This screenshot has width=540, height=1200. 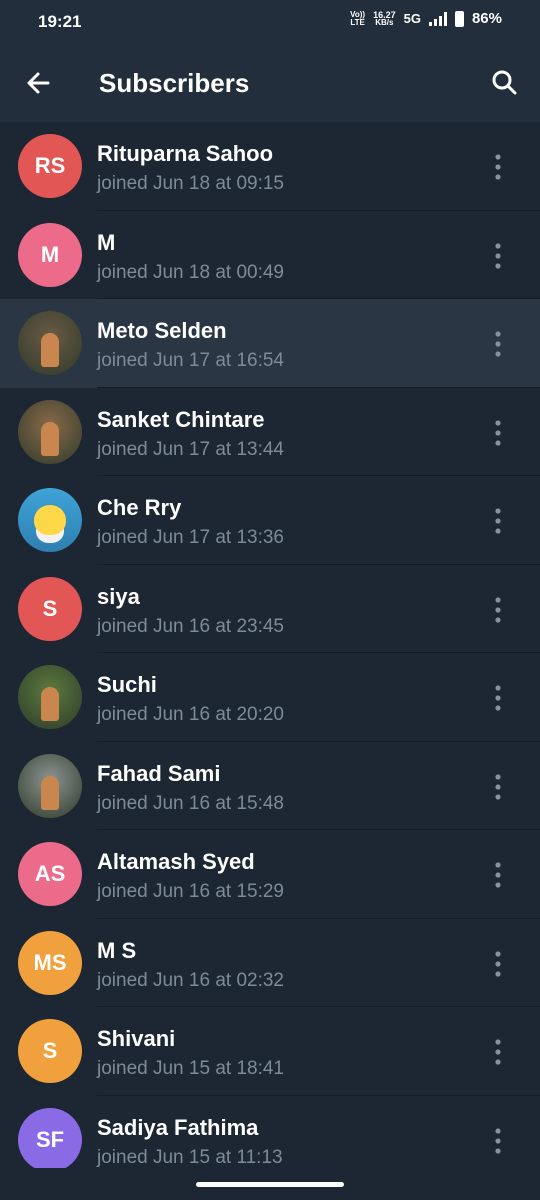 I want to click on avatar: AS, so click(x=50, y=874).